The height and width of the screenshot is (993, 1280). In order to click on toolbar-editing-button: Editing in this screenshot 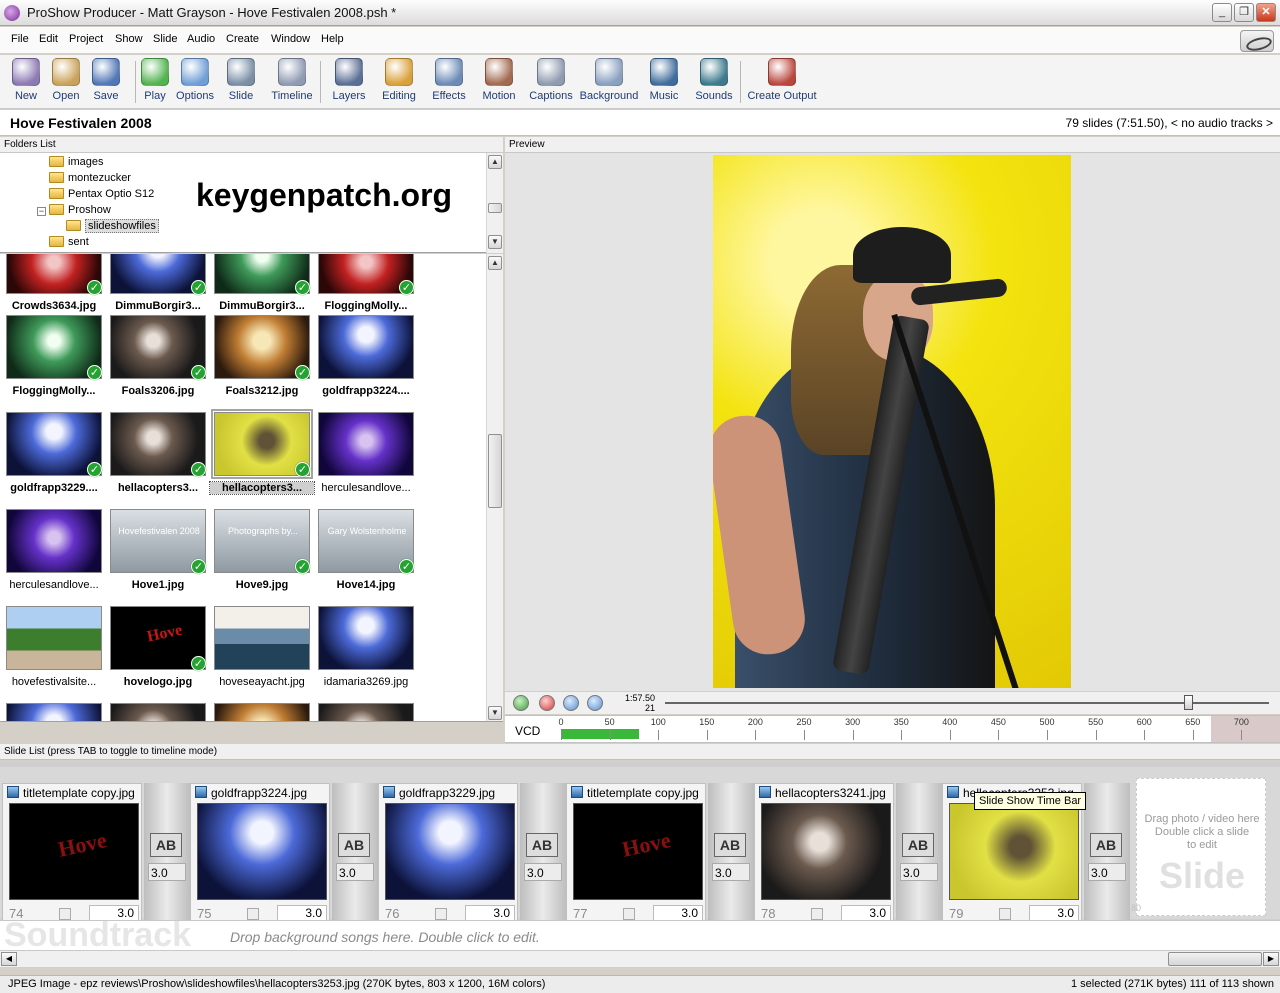, I will do `click(399, 82)`.